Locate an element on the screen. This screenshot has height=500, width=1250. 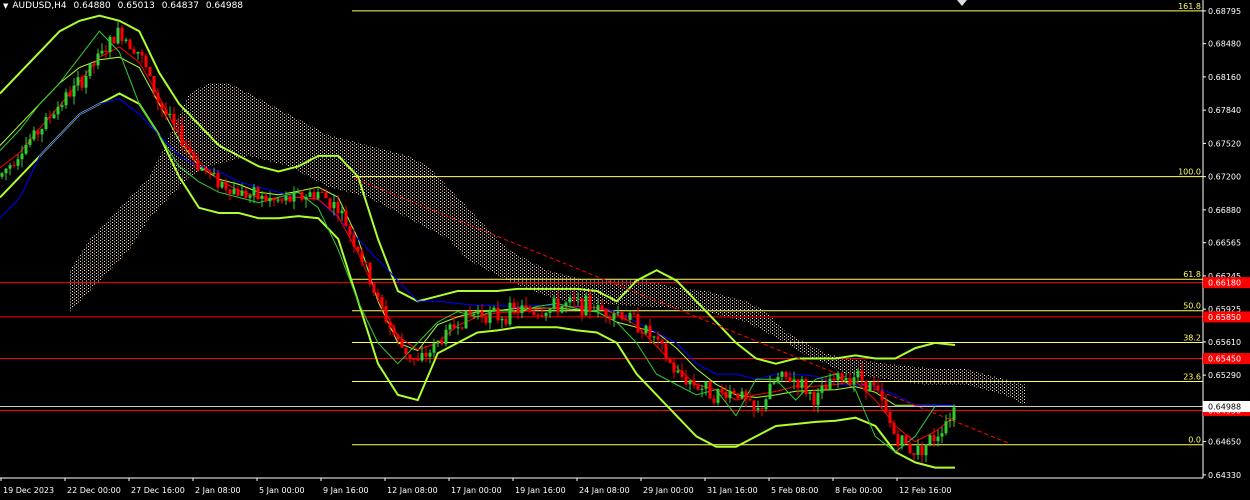
fib-label: 50.0 is located at coordinates (1192, 306).